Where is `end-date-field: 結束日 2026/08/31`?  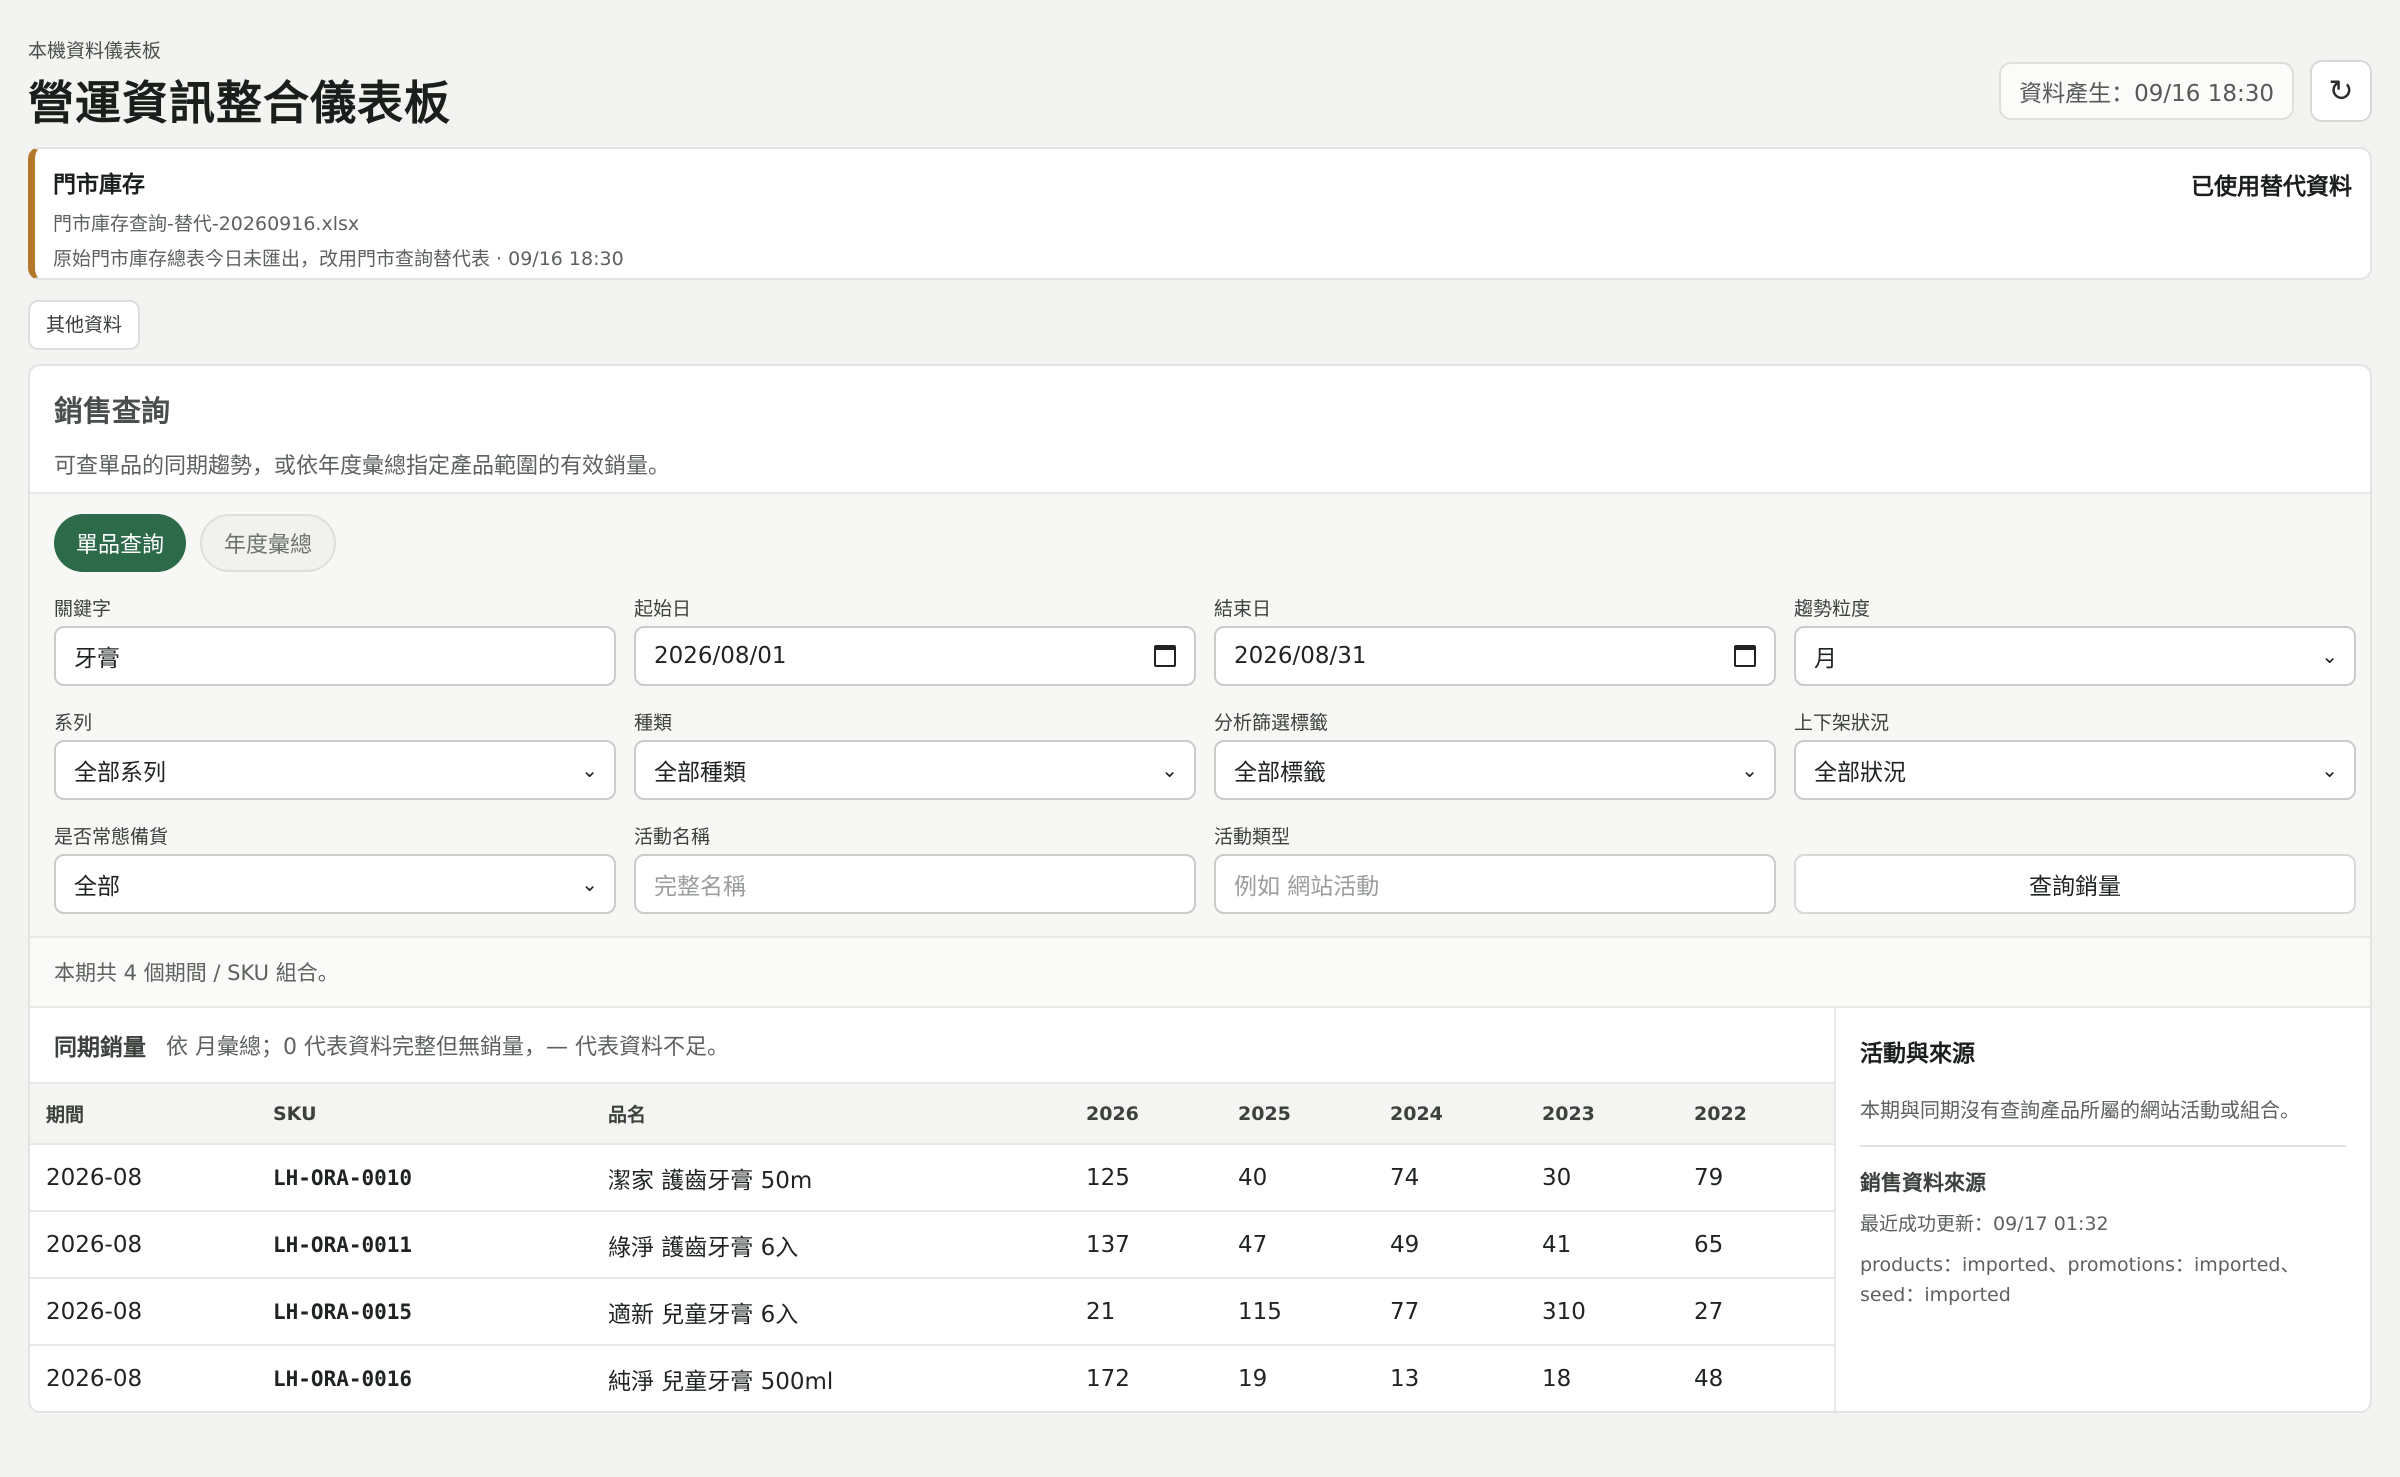 end-date-field: 結束日 2026/08/31 is located at coordinates (1495, 651).